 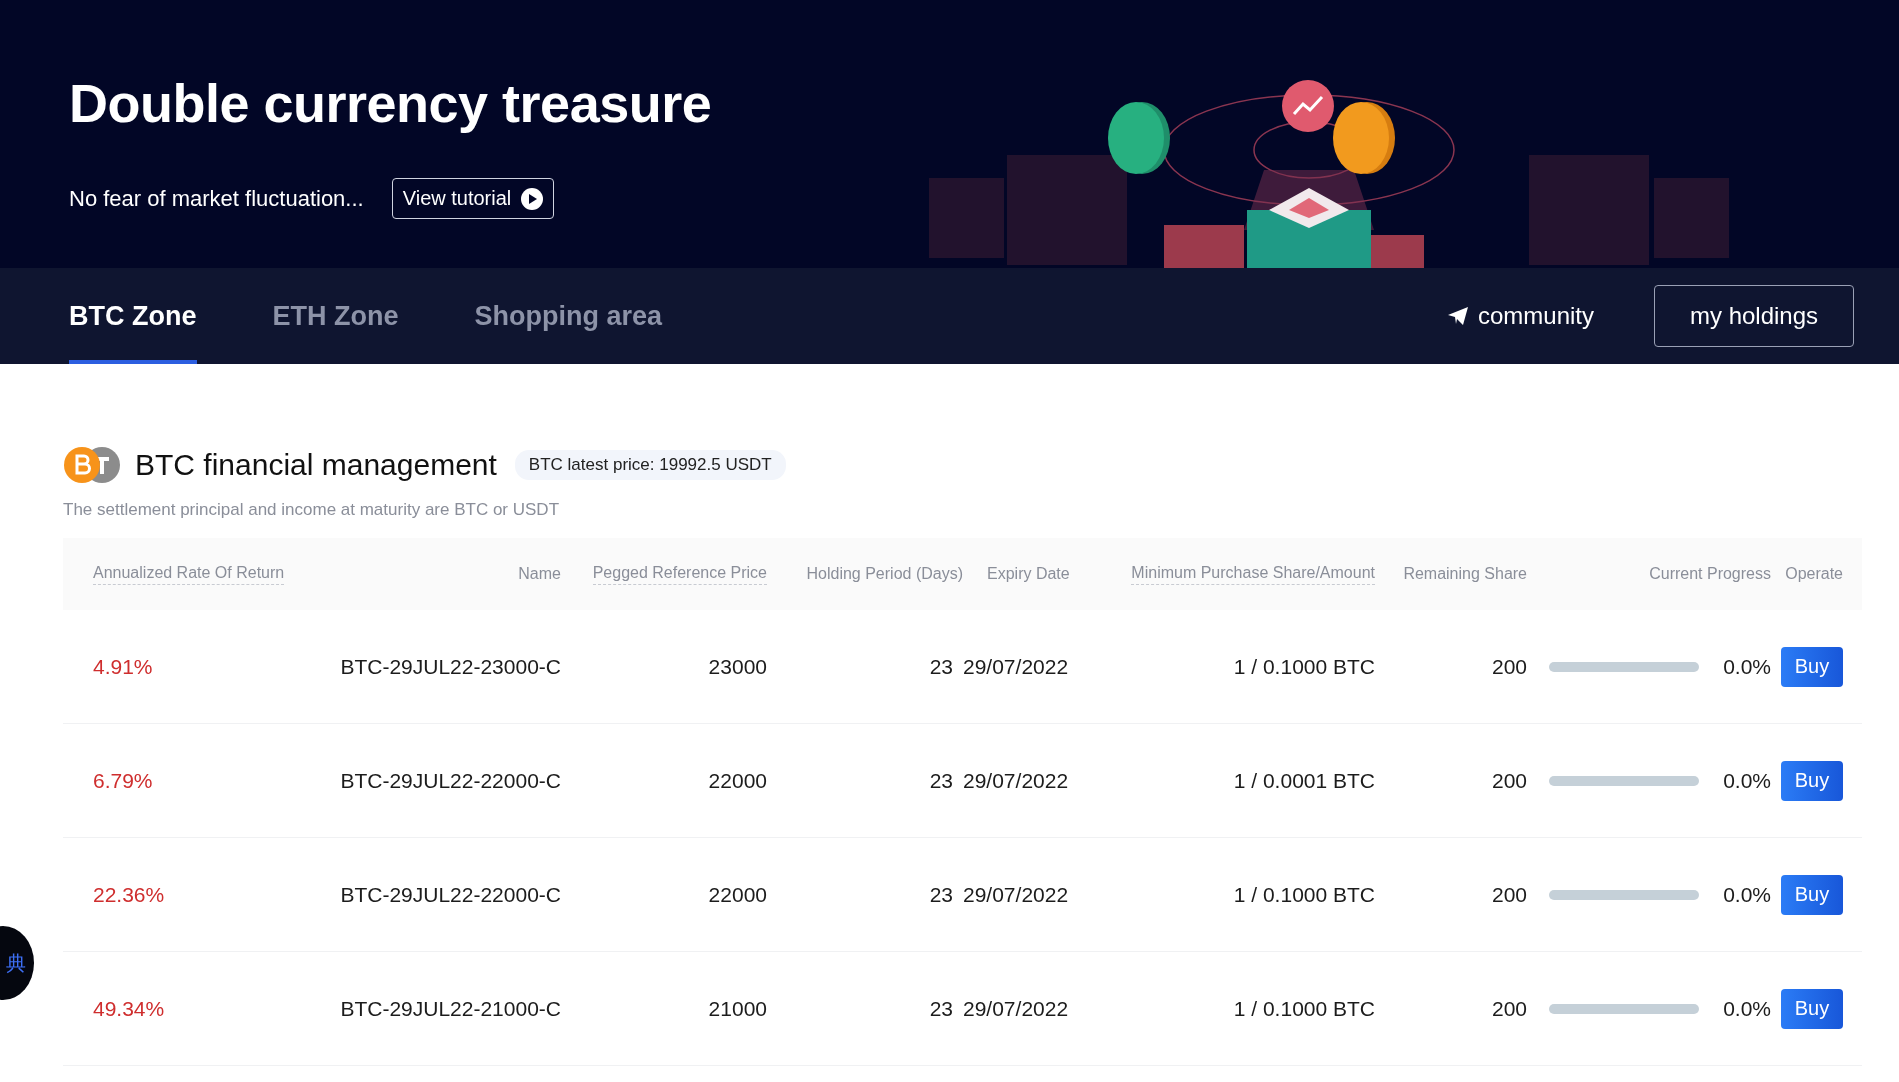 What do you see at coordinates (884, 574) in the screenshot?
I see `column-header: Holding Period (Days)` at bounding box center [884, 574].